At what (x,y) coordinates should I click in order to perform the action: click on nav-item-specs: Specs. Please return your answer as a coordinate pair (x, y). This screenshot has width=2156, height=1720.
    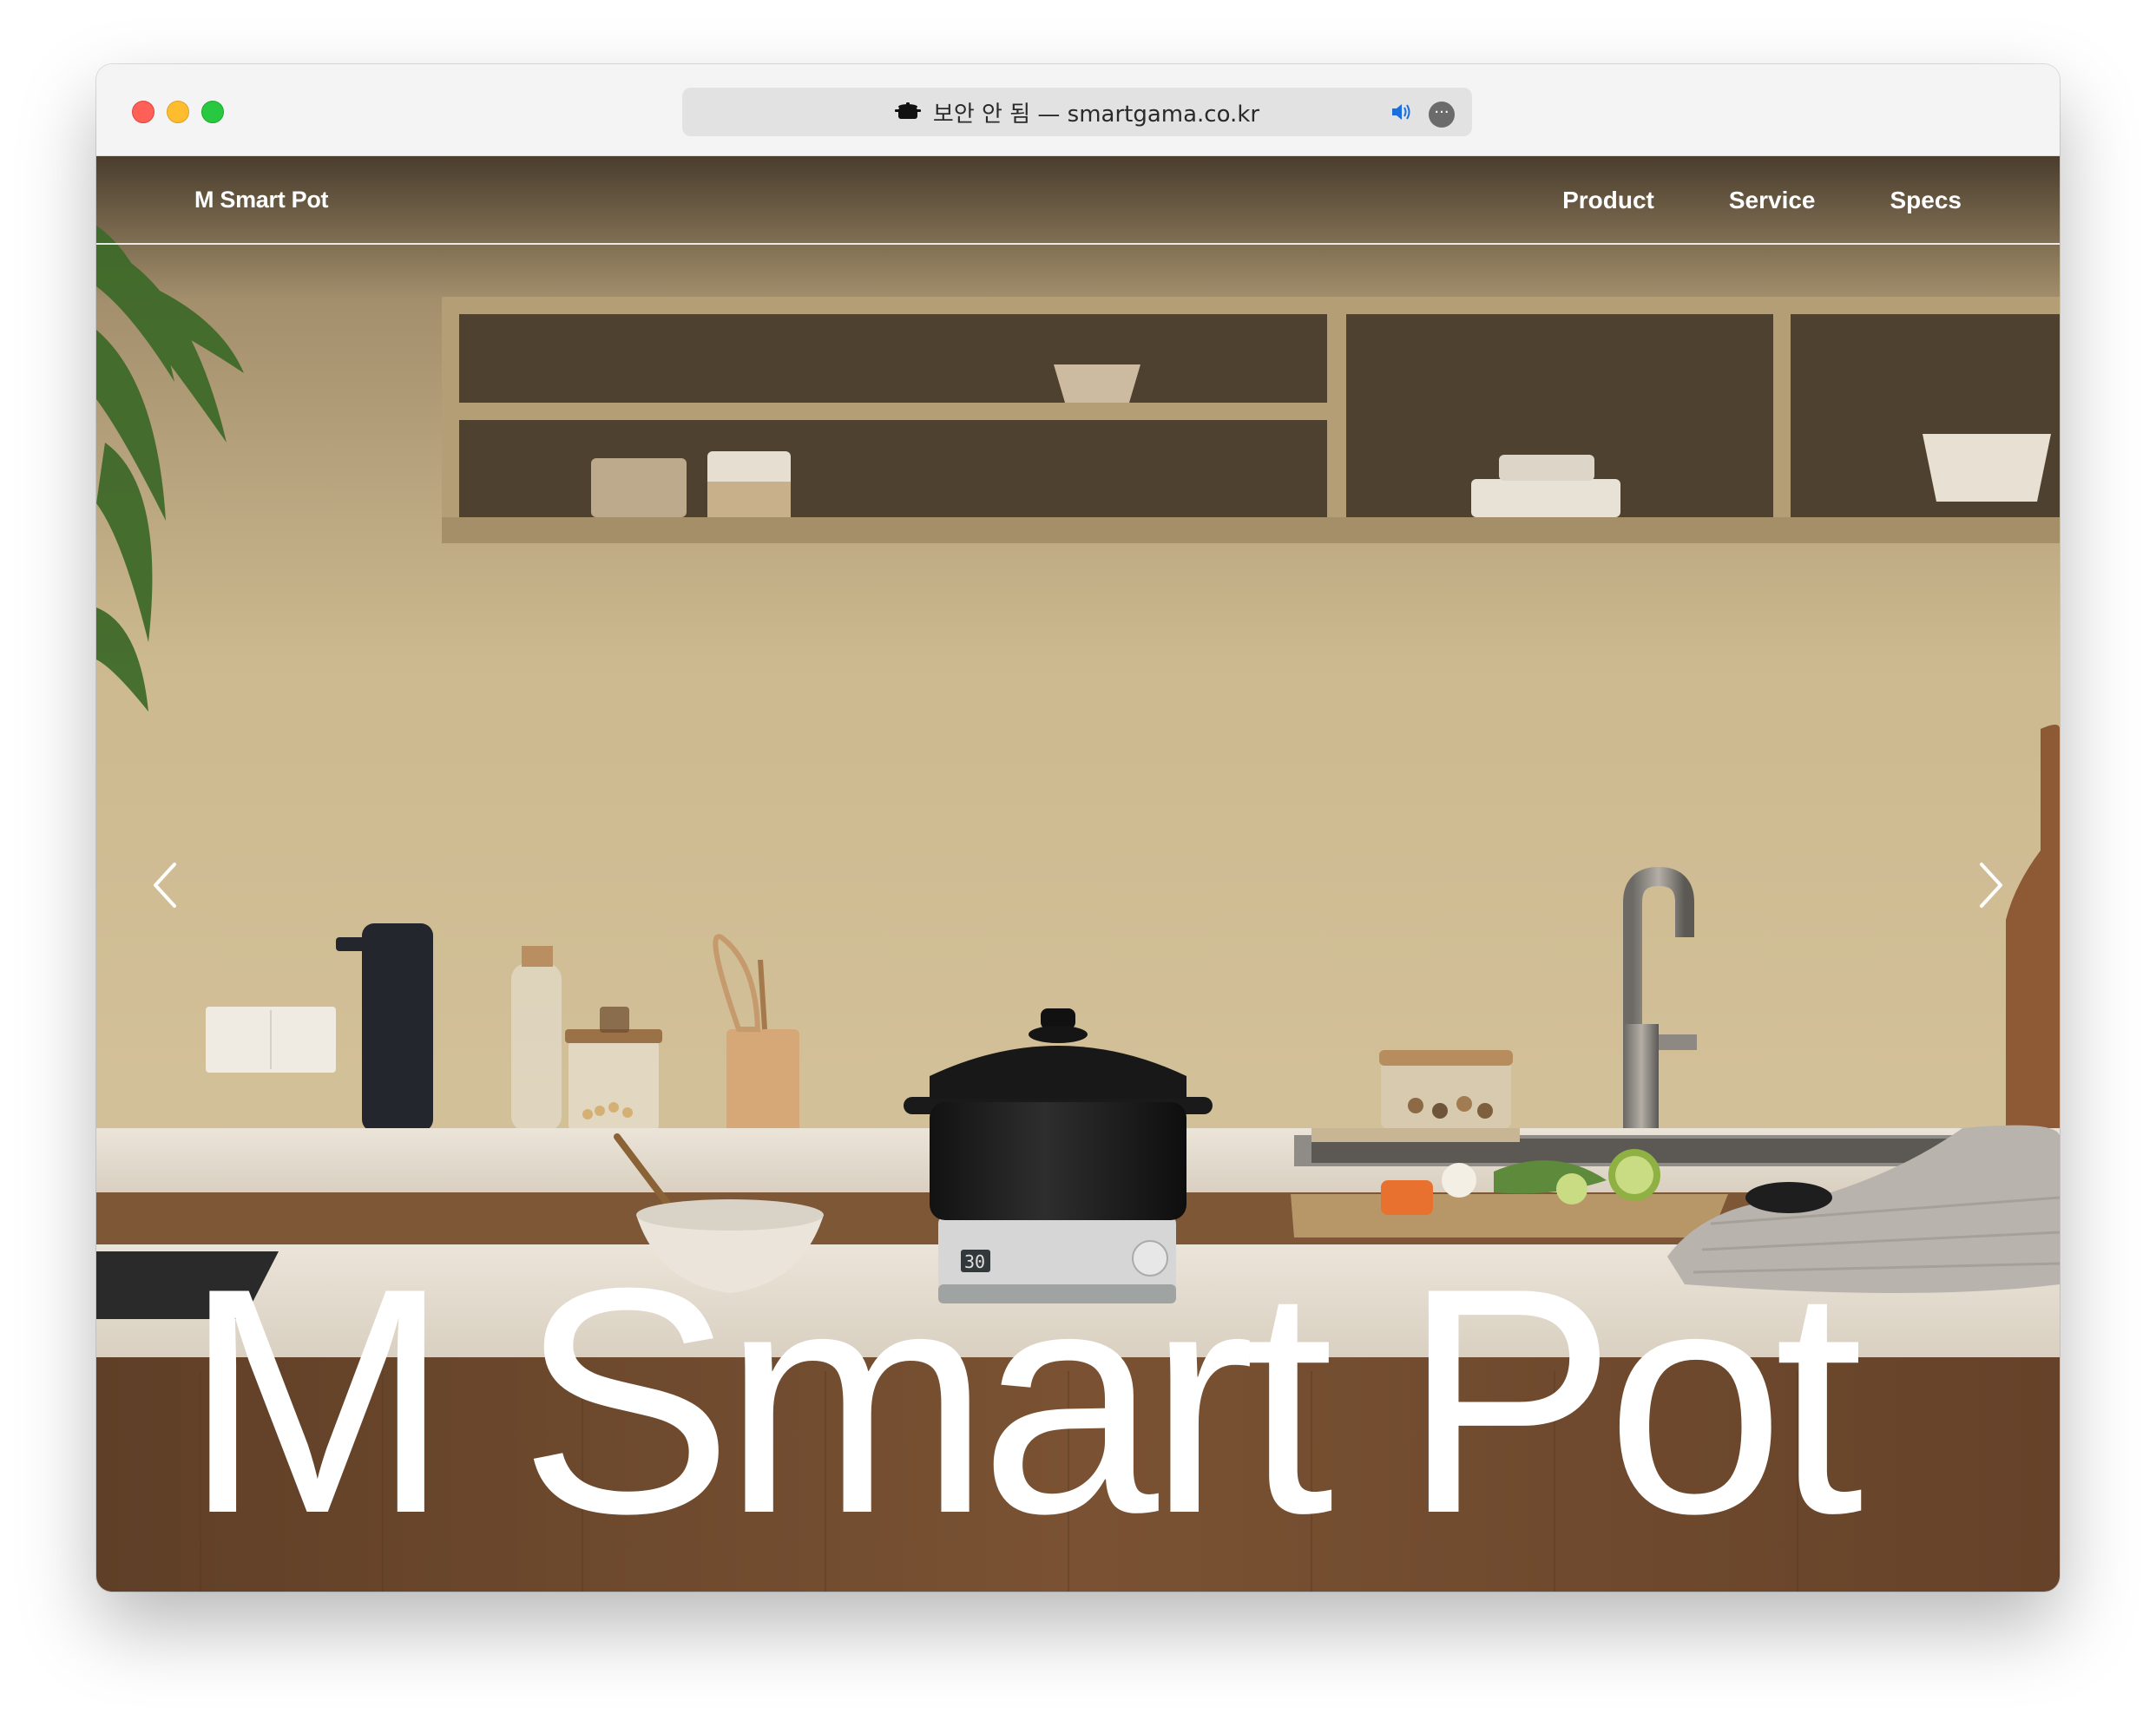
    Looking at the image, I should click on (1926, 200).